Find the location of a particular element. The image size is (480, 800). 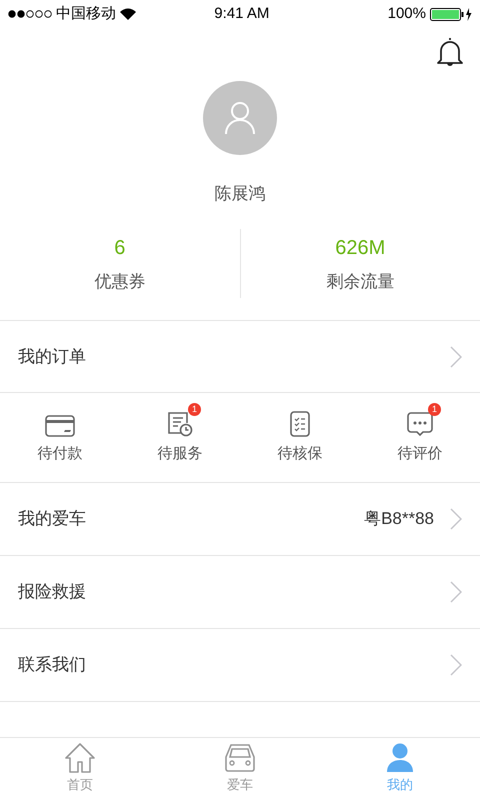

menu-row: 联系我们 is located at coordinates (240, 665).